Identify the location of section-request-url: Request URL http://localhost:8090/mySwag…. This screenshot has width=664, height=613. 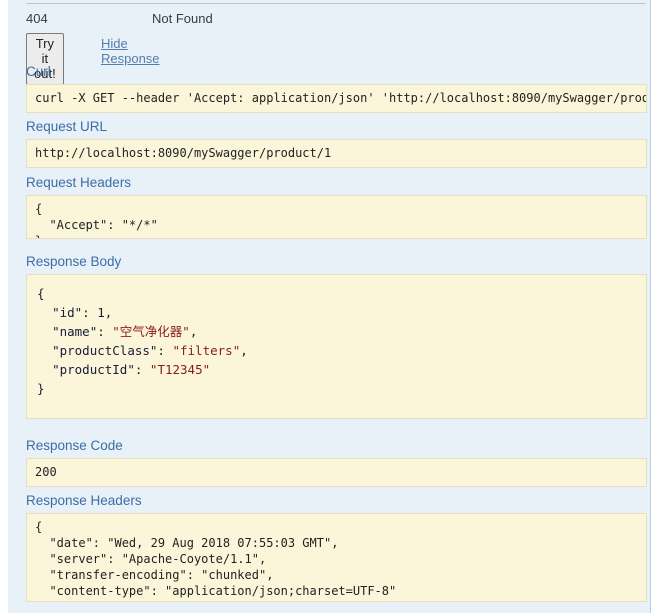
(332, 143).